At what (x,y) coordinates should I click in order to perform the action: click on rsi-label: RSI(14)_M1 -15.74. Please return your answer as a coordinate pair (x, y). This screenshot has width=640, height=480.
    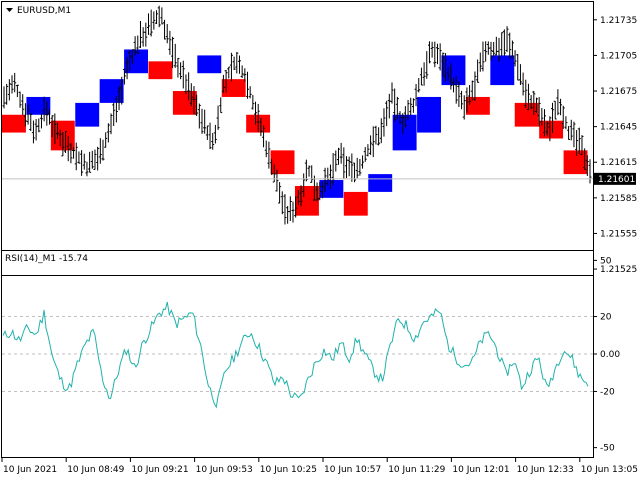
    Looking at the image, I should click on (46, 259).